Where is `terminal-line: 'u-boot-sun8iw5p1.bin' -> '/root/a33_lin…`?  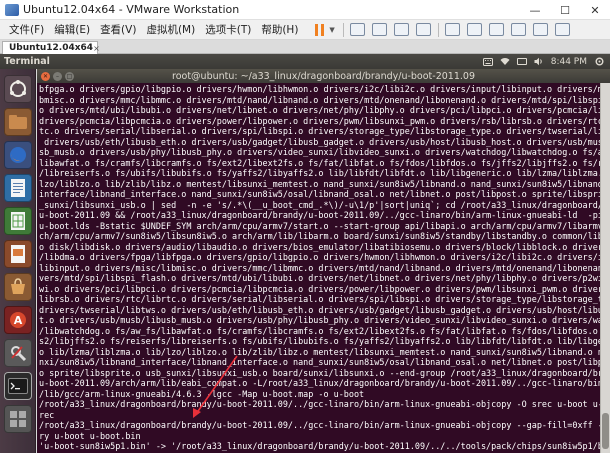
terminal-line: 'u-boot-sun8iw5p1.bin' -> '/root/a33_lin… is located at coordinates (319, 446).